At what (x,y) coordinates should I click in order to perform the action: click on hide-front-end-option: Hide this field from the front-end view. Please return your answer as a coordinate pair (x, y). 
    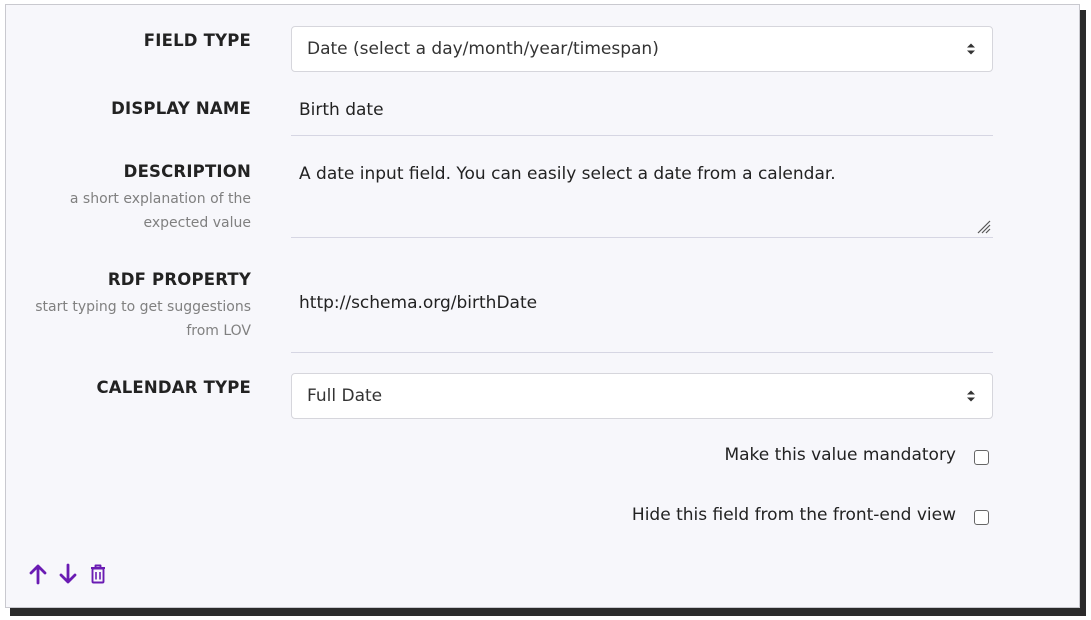
    Looking at the image, I should click on (810, 515).